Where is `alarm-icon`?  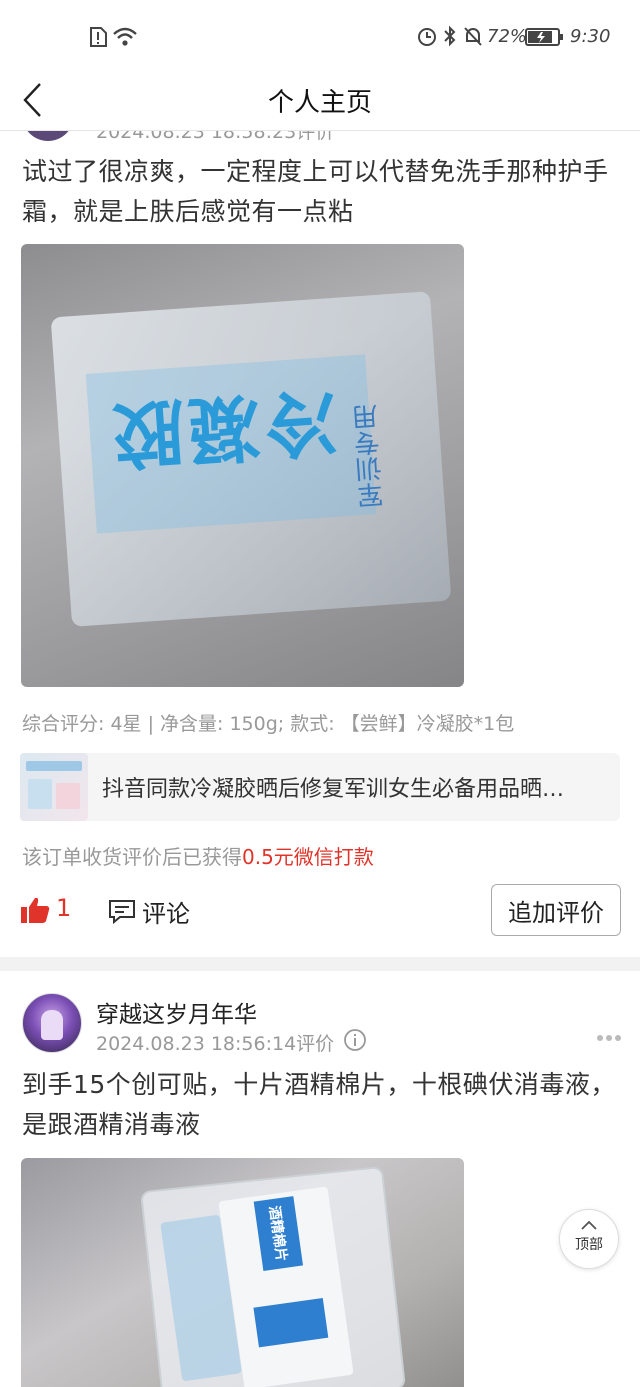 alarm-icon is located at coordinates (427, 37).